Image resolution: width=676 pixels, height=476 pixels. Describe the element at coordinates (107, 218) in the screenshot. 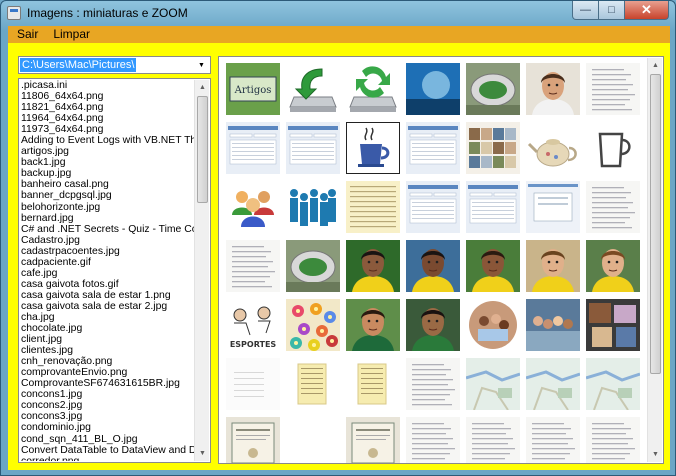

I see `list-item: bernard.jpg` at that location.